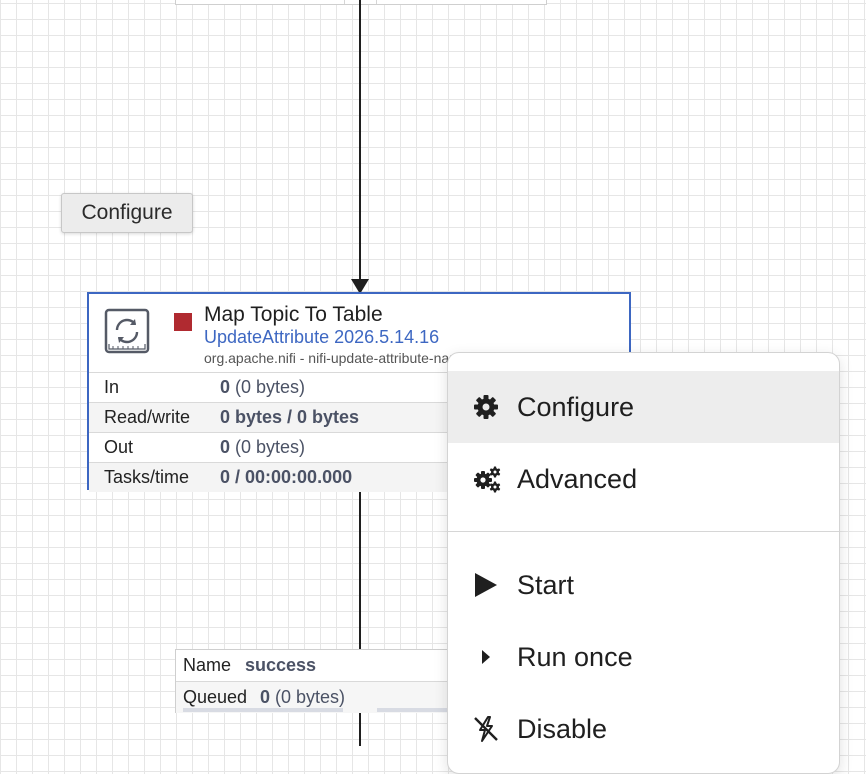 The image size is (866, 774). What do you see at coordinates (207, 665) in the screenshot?
I see `connection-name-label: Name` at bounding box center [207, 665].